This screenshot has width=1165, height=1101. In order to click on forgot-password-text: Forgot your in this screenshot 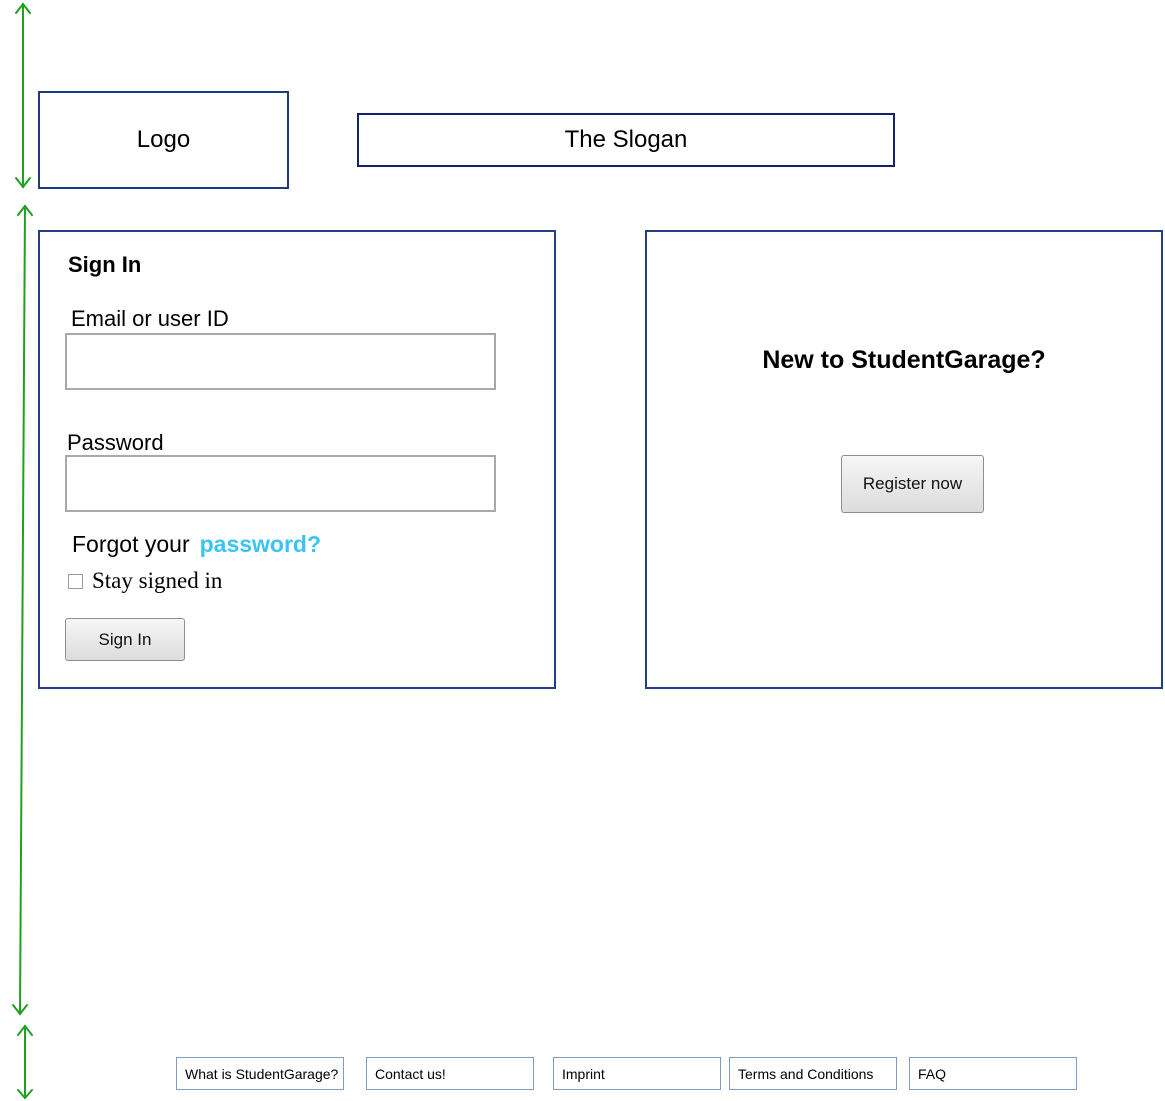, I will do `click(131, 544)`.